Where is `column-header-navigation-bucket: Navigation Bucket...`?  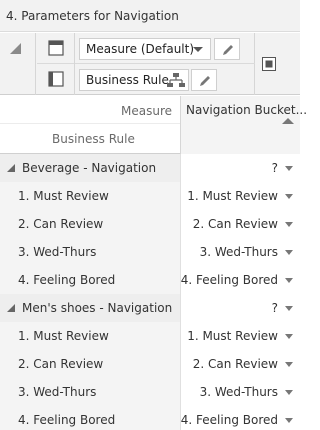 column-header-navigation-bucket: Navigation Bucket... is located at coordinates (243, 125).